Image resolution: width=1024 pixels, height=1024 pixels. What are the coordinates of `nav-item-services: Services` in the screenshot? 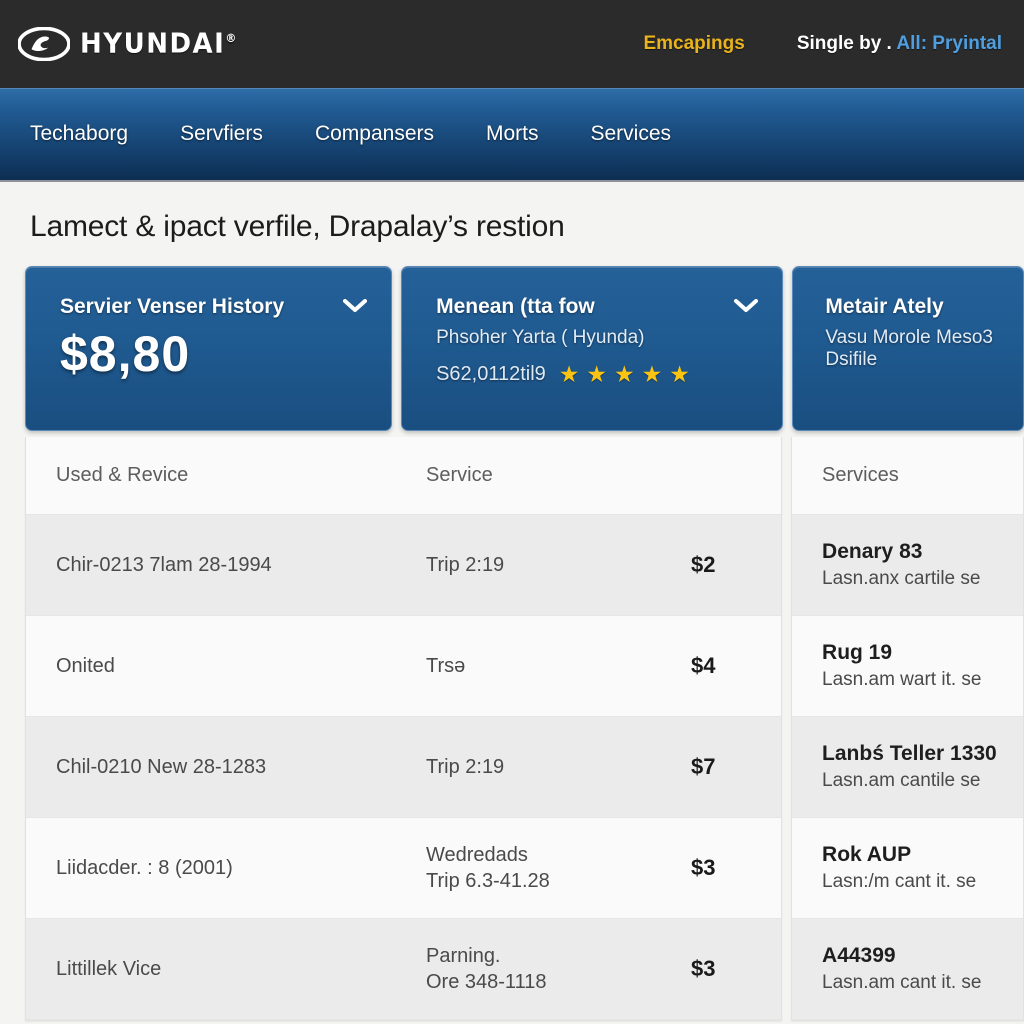 It's located at (631, 134).